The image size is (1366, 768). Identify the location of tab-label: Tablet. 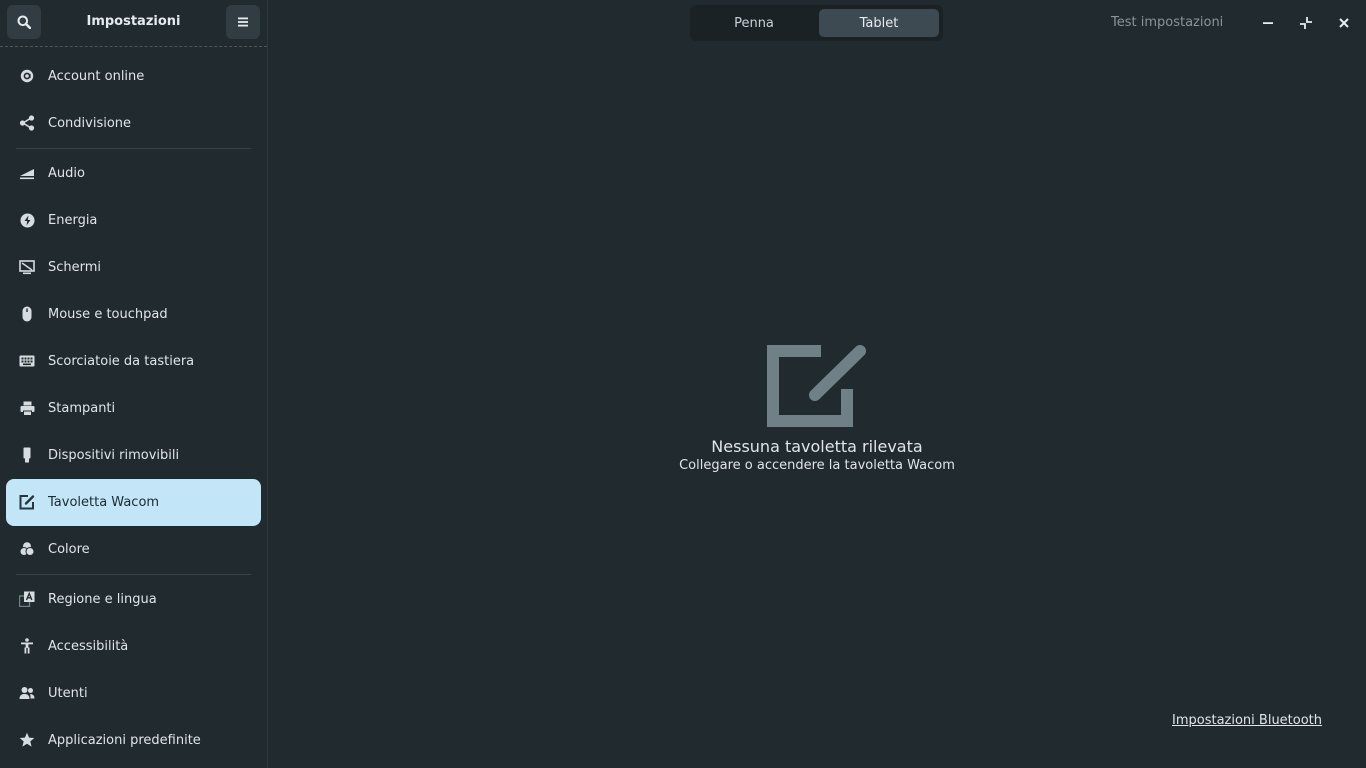
(879, 23).